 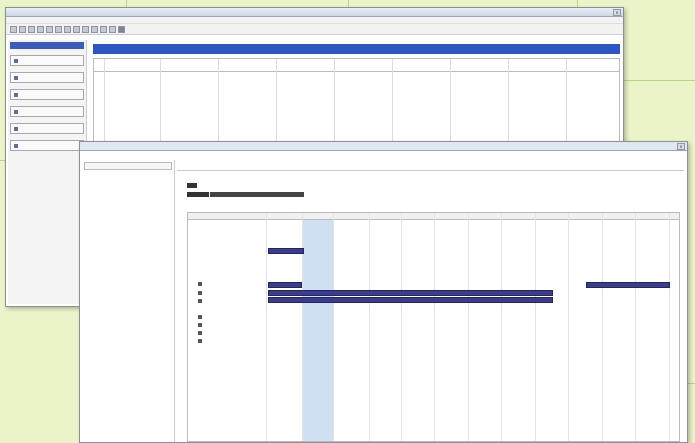 What do you see at coordinates (47, 172) in the screenshot?
I see `back-sidebar` at bounding box center [47, 172].